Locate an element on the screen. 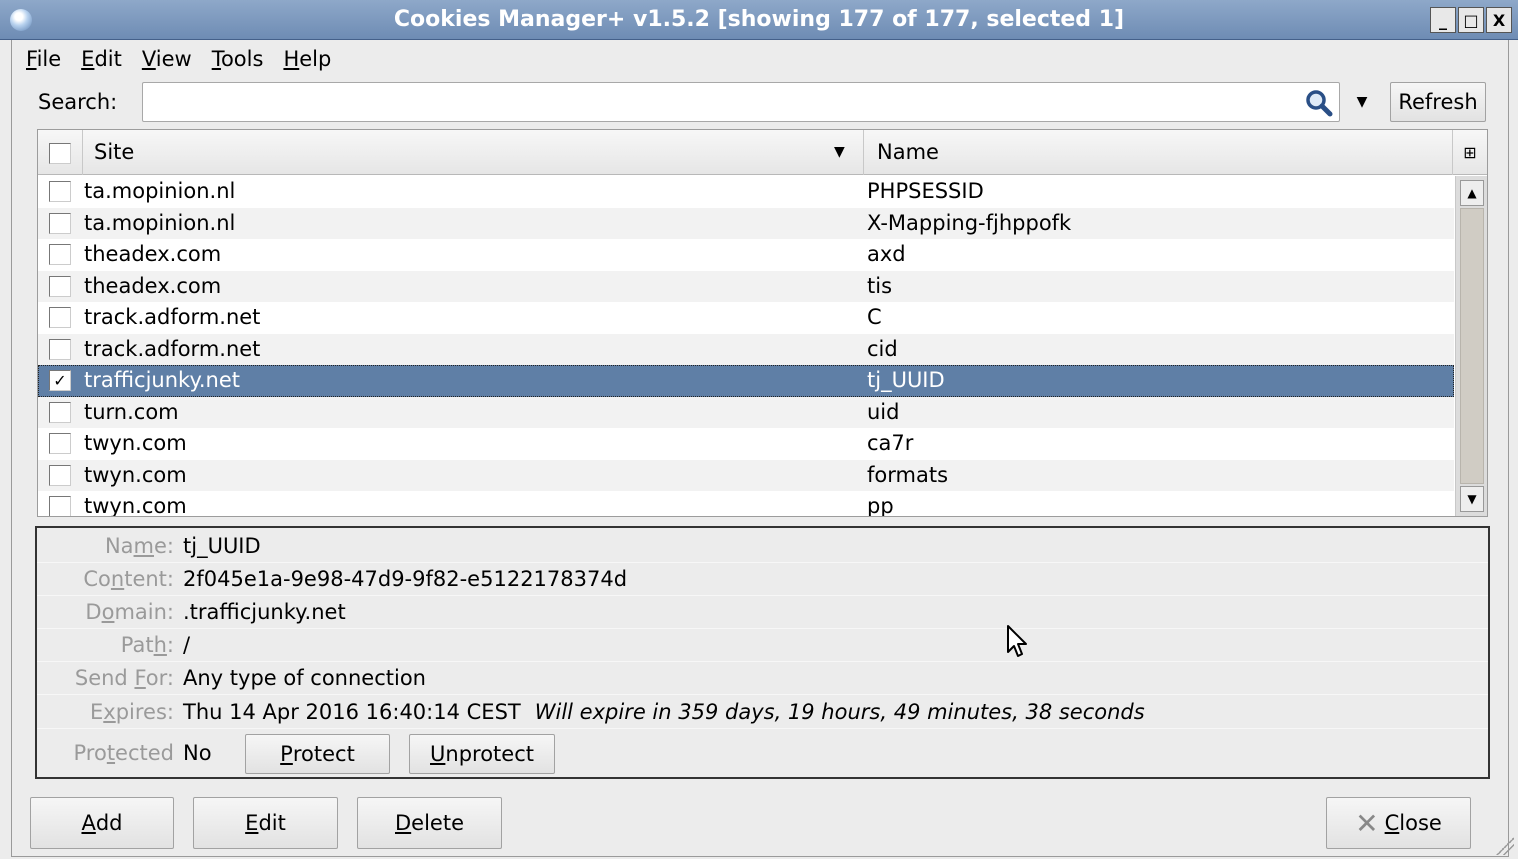  detail-name-label: Name: is located at coordinates (139, 546).